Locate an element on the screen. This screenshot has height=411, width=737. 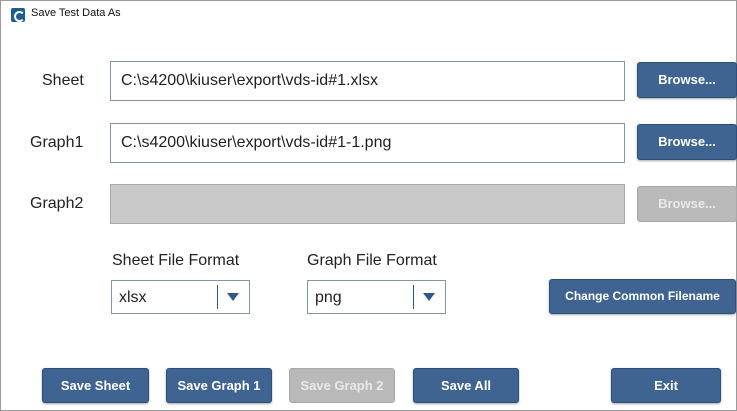
graph-file-format-label: Graph File Format is located at coordinates (372, 260).